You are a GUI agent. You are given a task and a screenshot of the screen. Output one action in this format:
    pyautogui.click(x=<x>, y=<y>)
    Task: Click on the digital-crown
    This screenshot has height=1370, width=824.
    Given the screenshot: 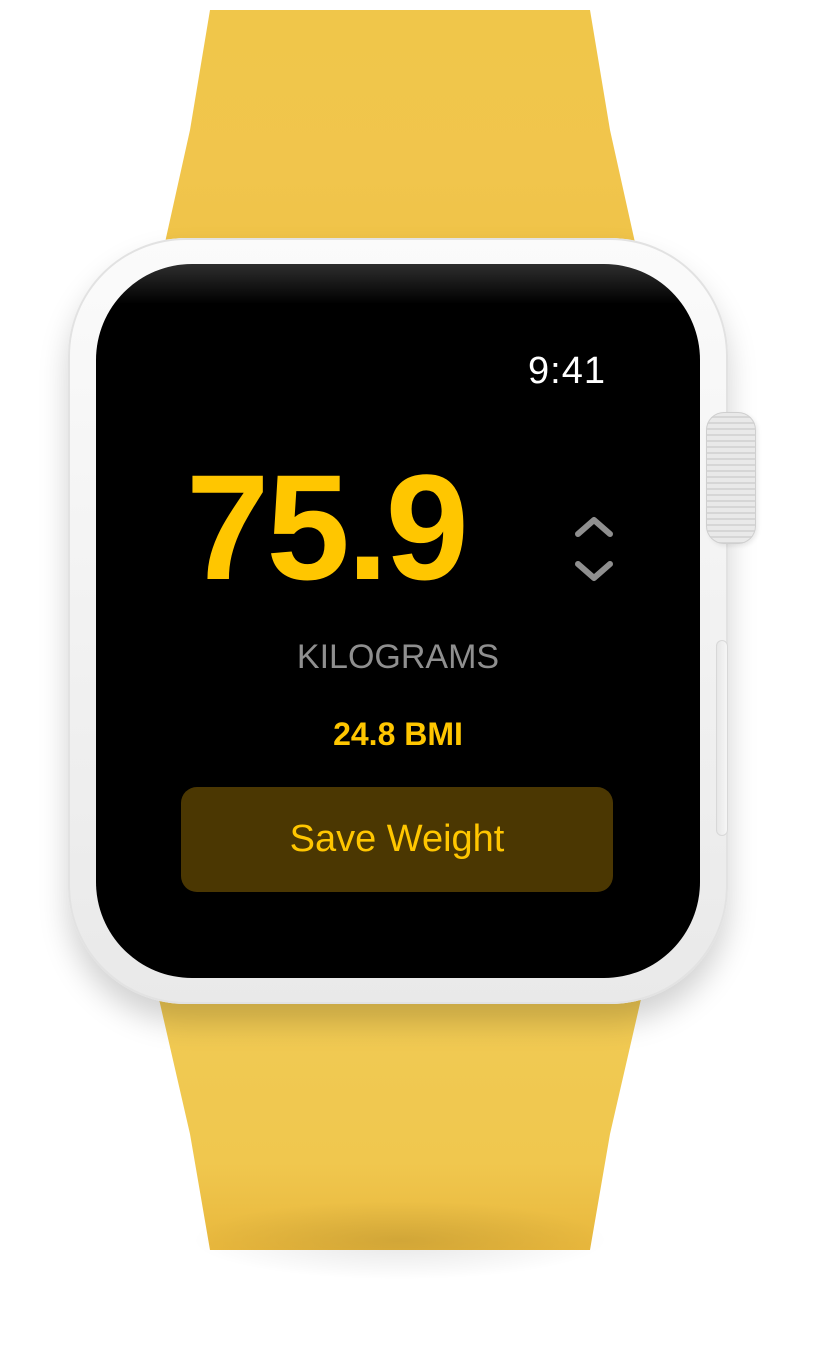 What is the action you would take?
    pyautogui.click(x=731, y=478)
    